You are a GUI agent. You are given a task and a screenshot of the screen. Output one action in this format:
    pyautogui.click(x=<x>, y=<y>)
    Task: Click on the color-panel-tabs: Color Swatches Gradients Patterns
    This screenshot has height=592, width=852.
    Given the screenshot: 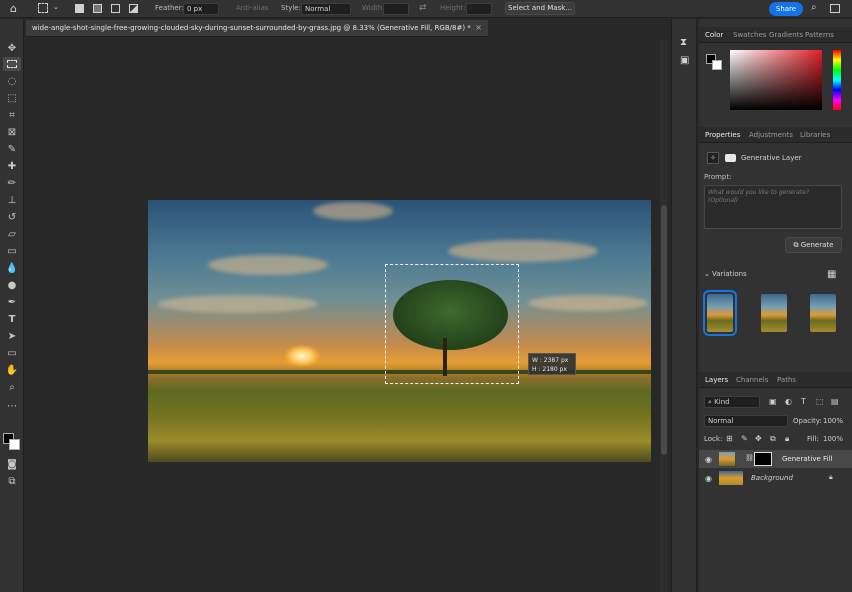 What is the action you would take?
    pyautogui.click(x=775, y=35)
    